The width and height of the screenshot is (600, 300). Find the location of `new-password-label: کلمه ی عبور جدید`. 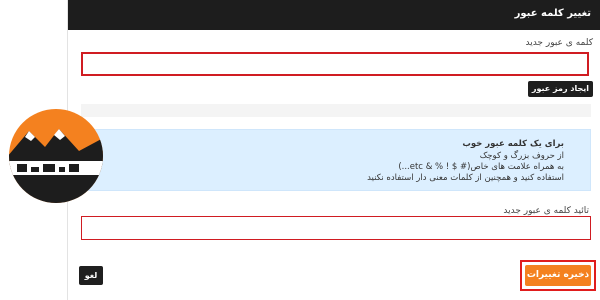

new-password-label: کلمه ی عبور جدید is located at coordinates (559, 43).